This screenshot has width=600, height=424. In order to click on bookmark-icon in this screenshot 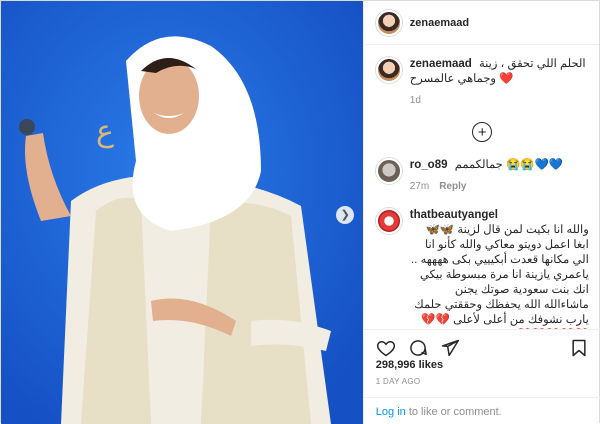, I will do `click(579, 348)`.